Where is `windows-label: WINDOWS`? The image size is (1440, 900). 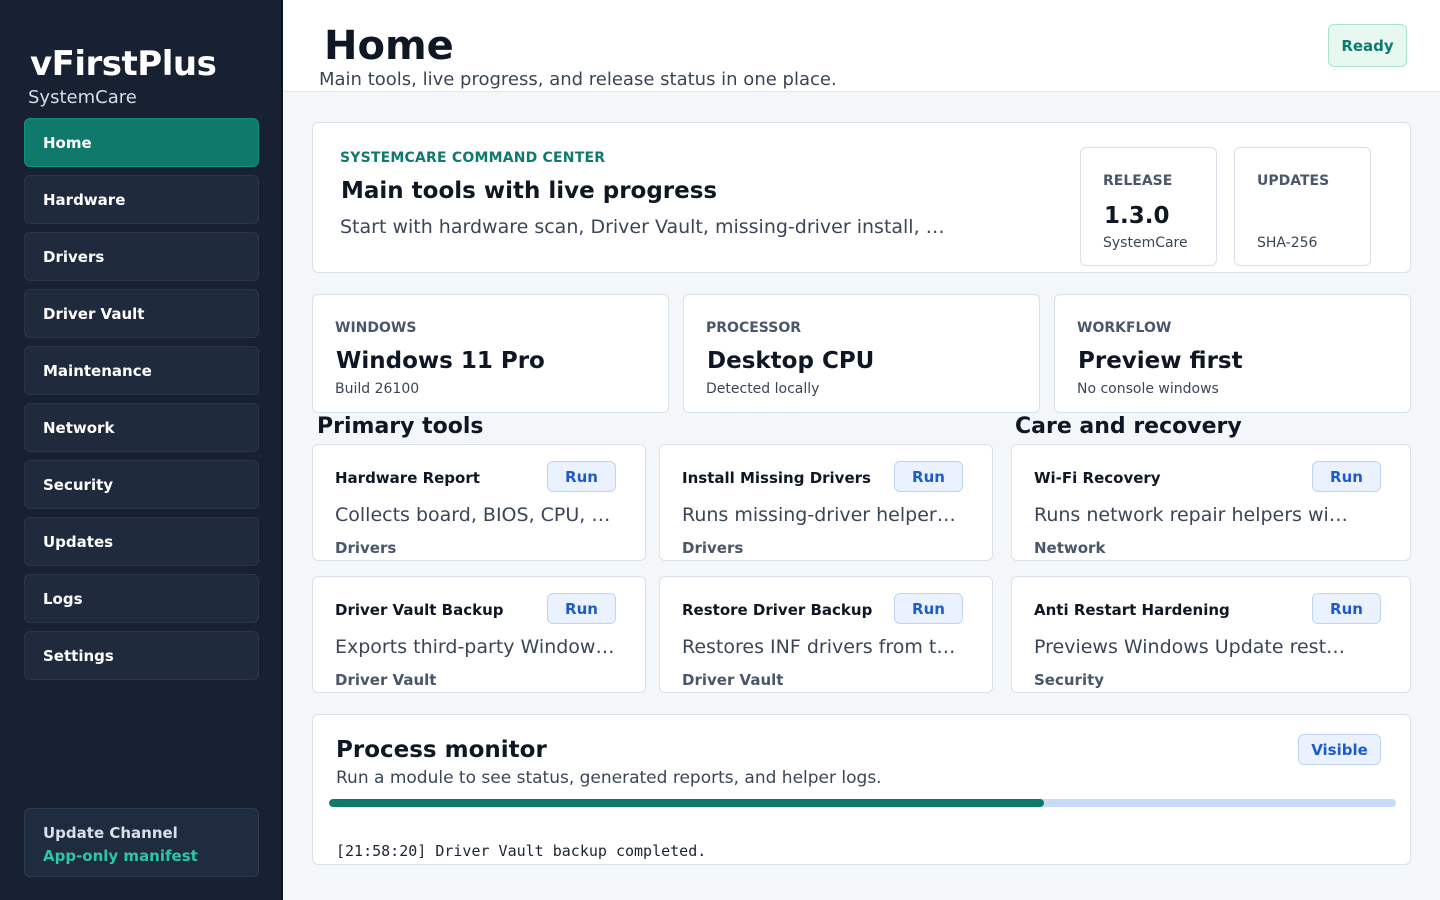
windows-label: WINDOWS is located at coordinates (376, 328).